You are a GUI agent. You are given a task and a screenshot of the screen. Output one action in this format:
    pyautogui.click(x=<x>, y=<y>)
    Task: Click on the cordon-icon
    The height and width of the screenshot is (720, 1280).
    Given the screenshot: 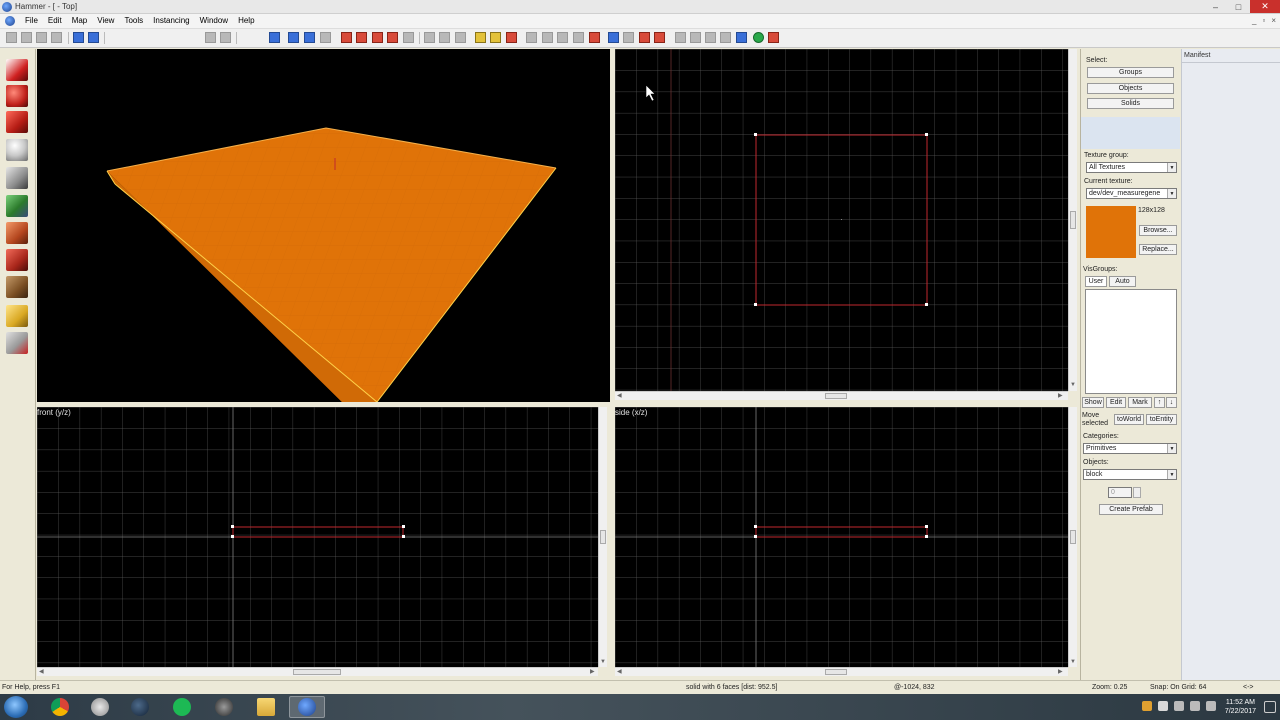 What is the action you would take?
    pyautogui.click(x=680, y=37)
    